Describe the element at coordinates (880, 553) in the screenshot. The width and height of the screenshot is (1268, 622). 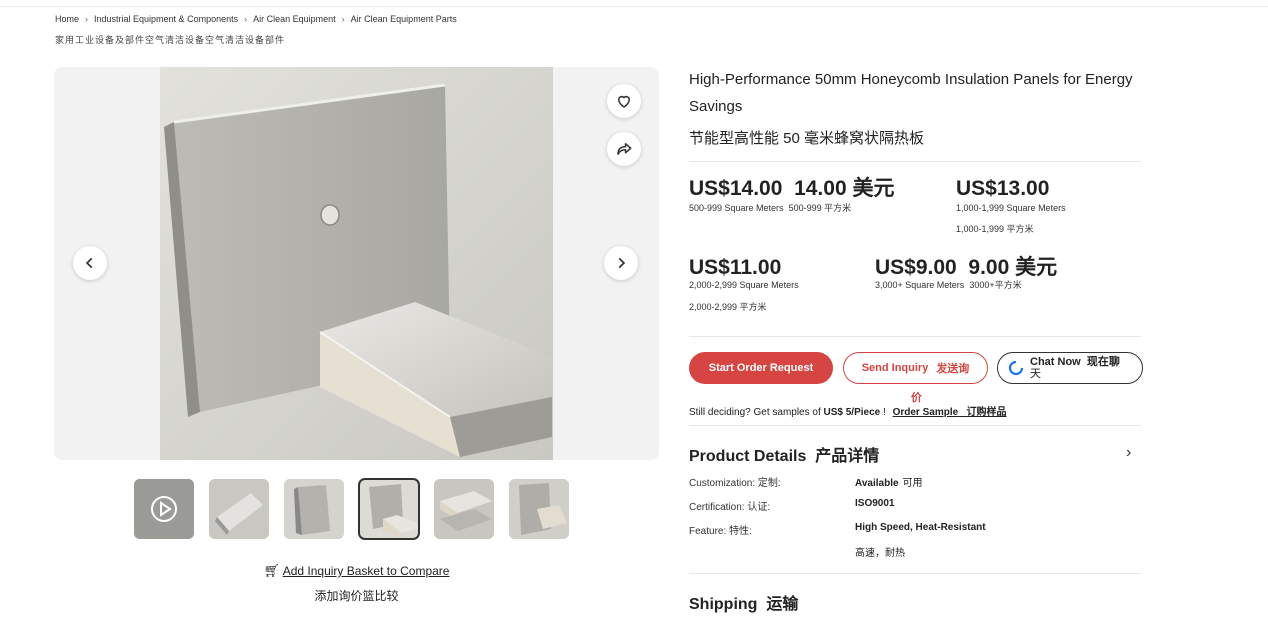
I see `detail-value-feature-translation: 高速，耐热` at that location.